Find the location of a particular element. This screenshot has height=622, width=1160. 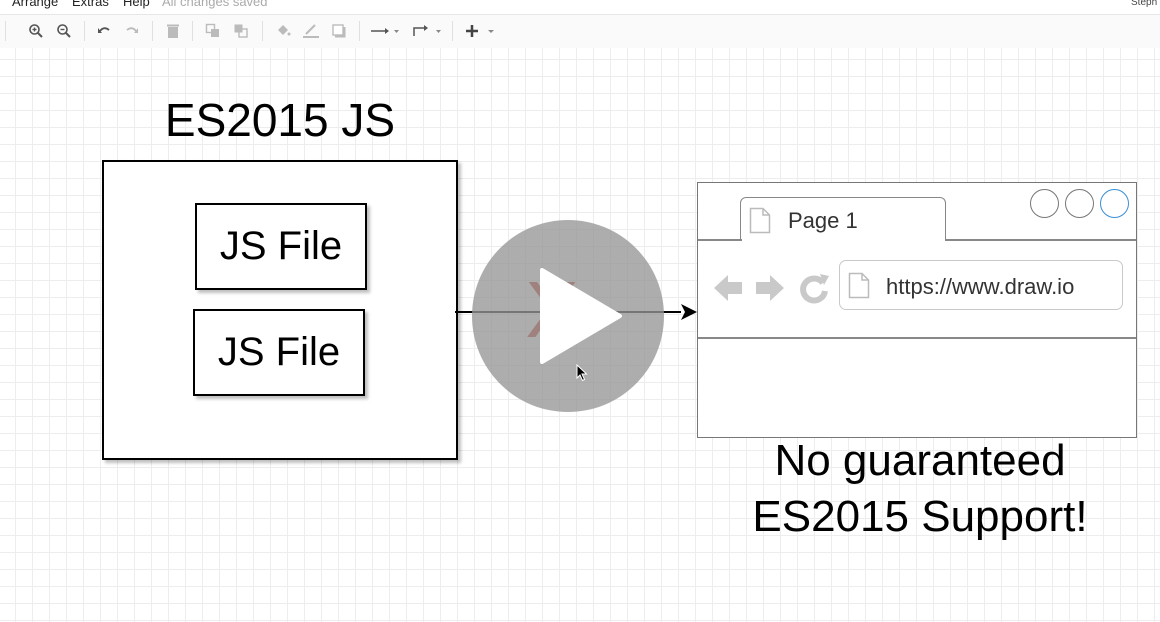

caption-line: No guaranteed is located at coordinates (920, 460).